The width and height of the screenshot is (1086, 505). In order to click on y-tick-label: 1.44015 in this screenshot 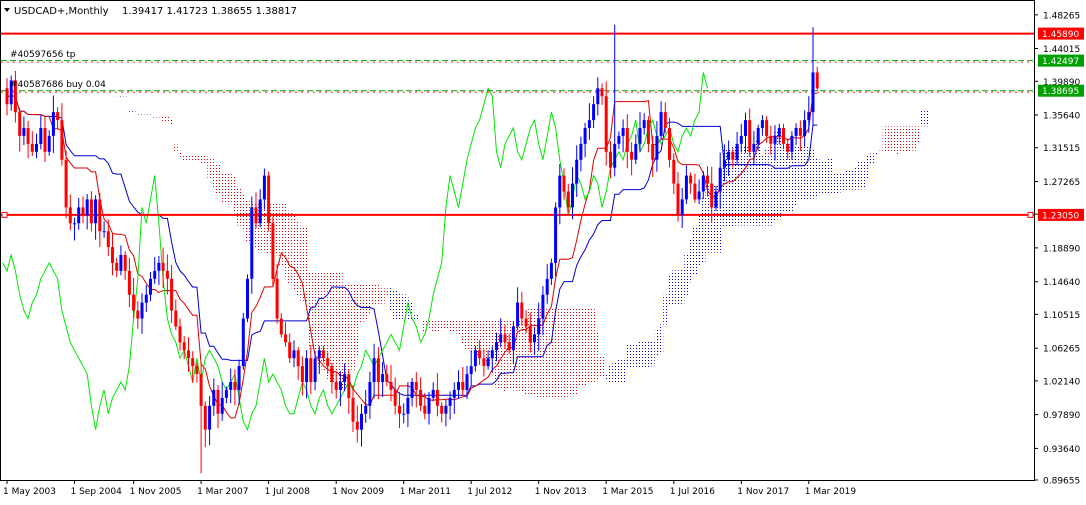, I will do `click(1061, 50)`.